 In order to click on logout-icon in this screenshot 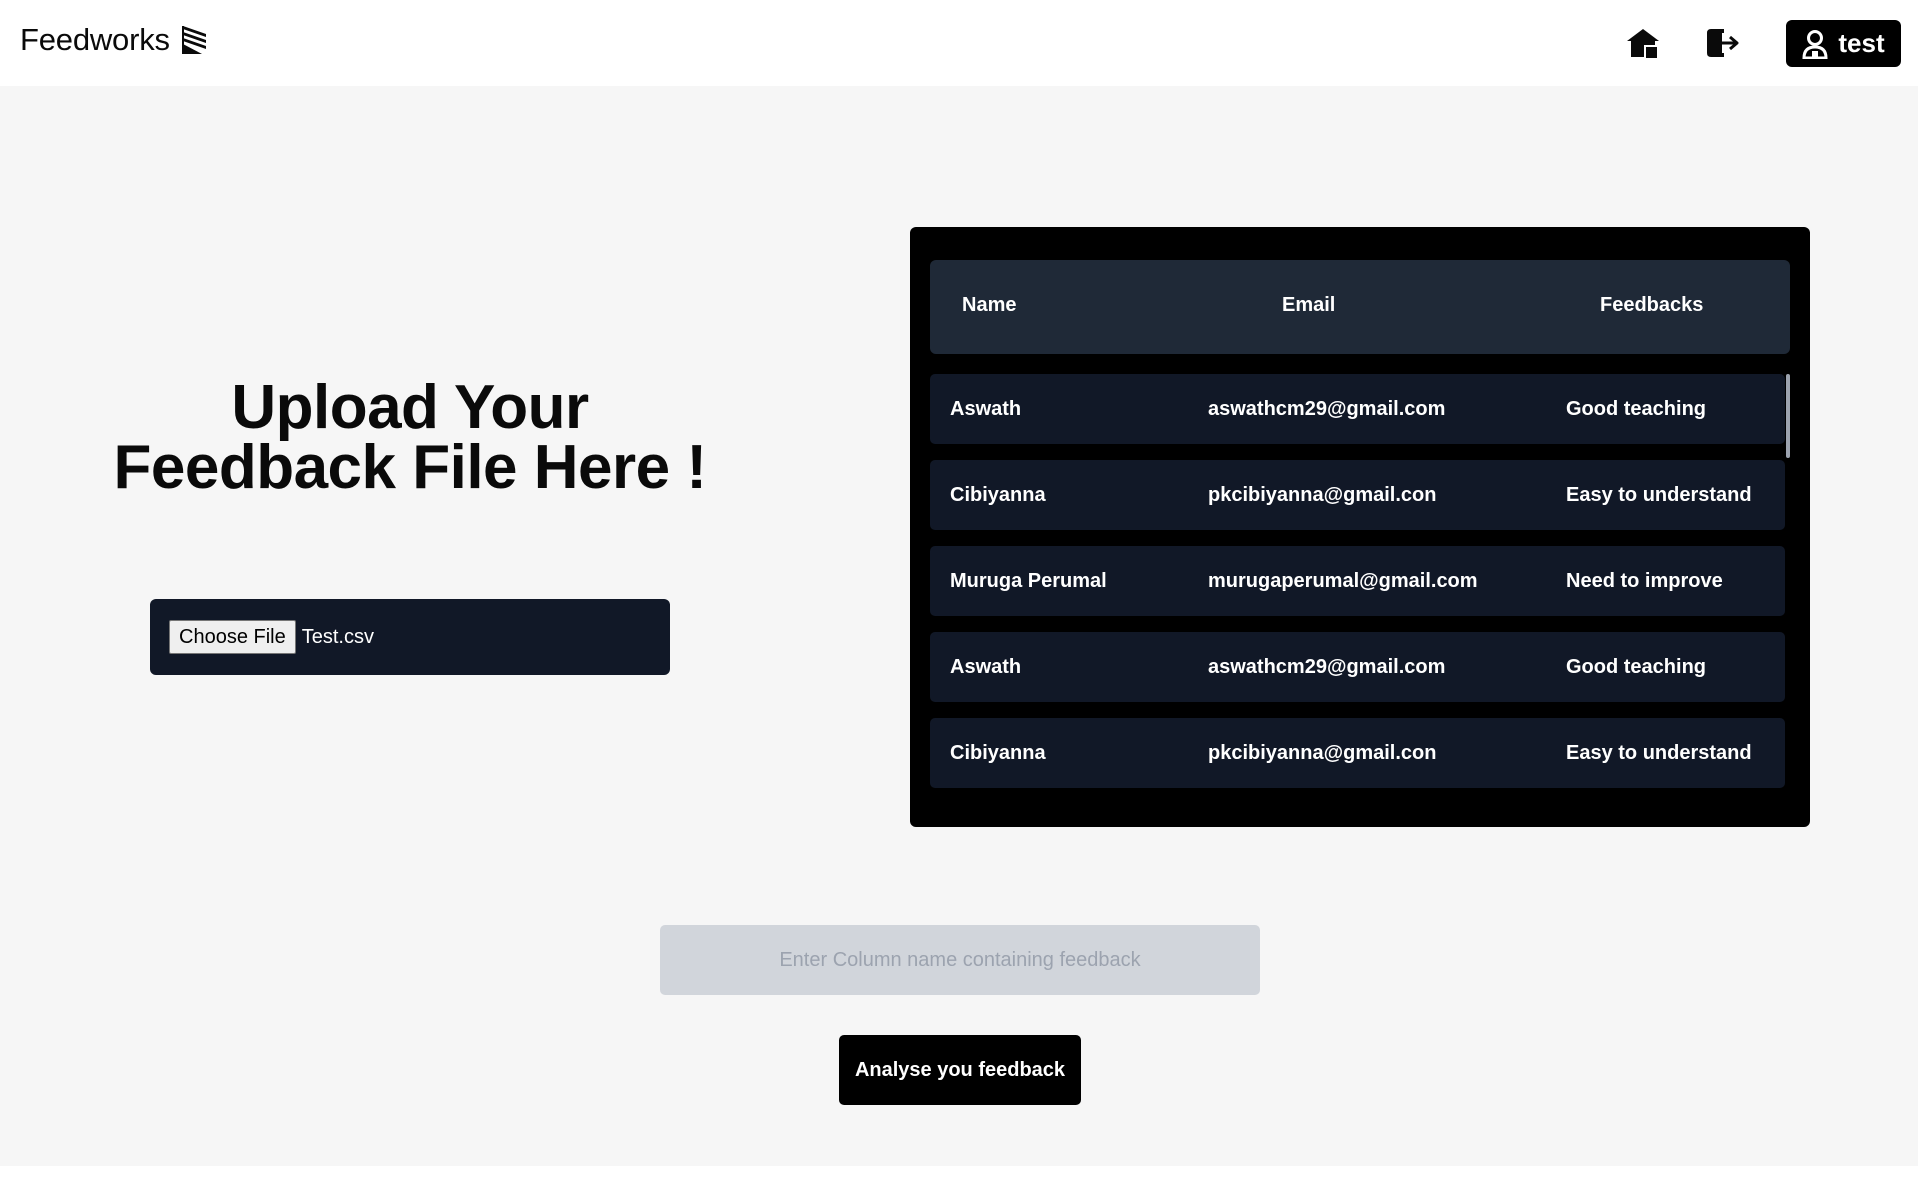, I will do `click(1723, 43)`.